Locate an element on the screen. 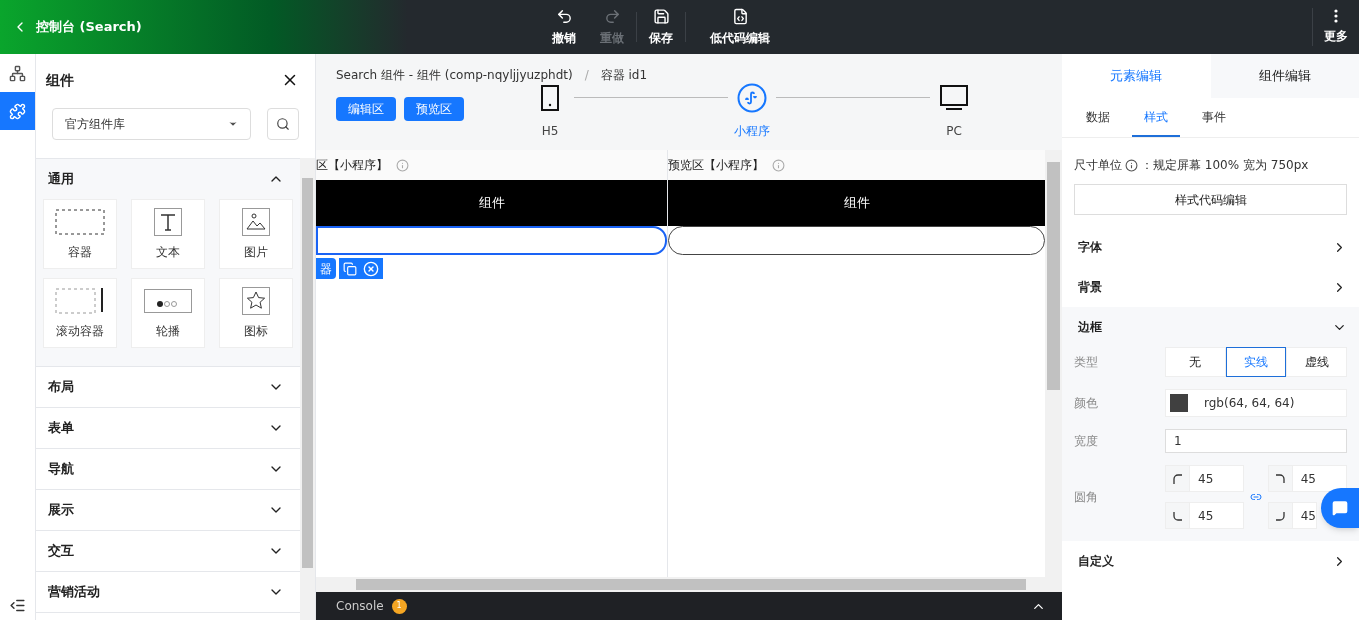 The image size is (1359, 620). undo-icon is located at coordinates (564, 16).